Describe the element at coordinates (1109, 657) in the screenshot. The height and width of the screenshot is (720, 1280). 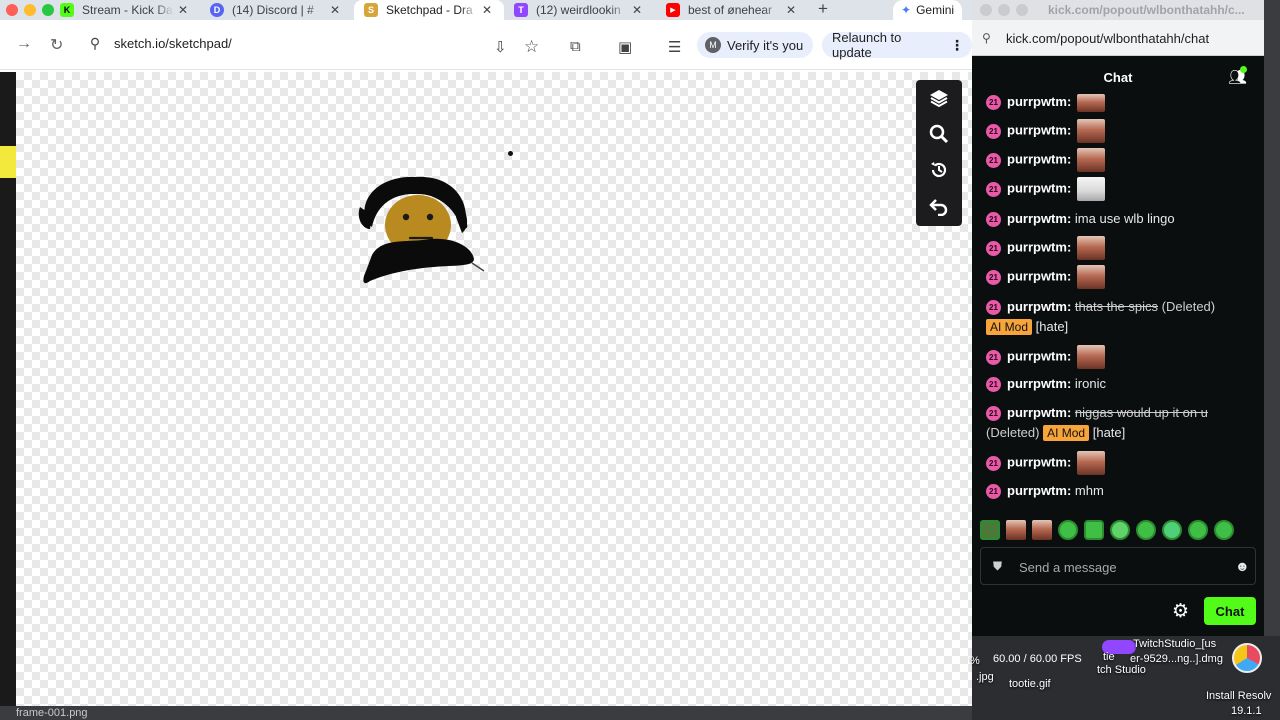
I see `tie-label: tie` at that location.